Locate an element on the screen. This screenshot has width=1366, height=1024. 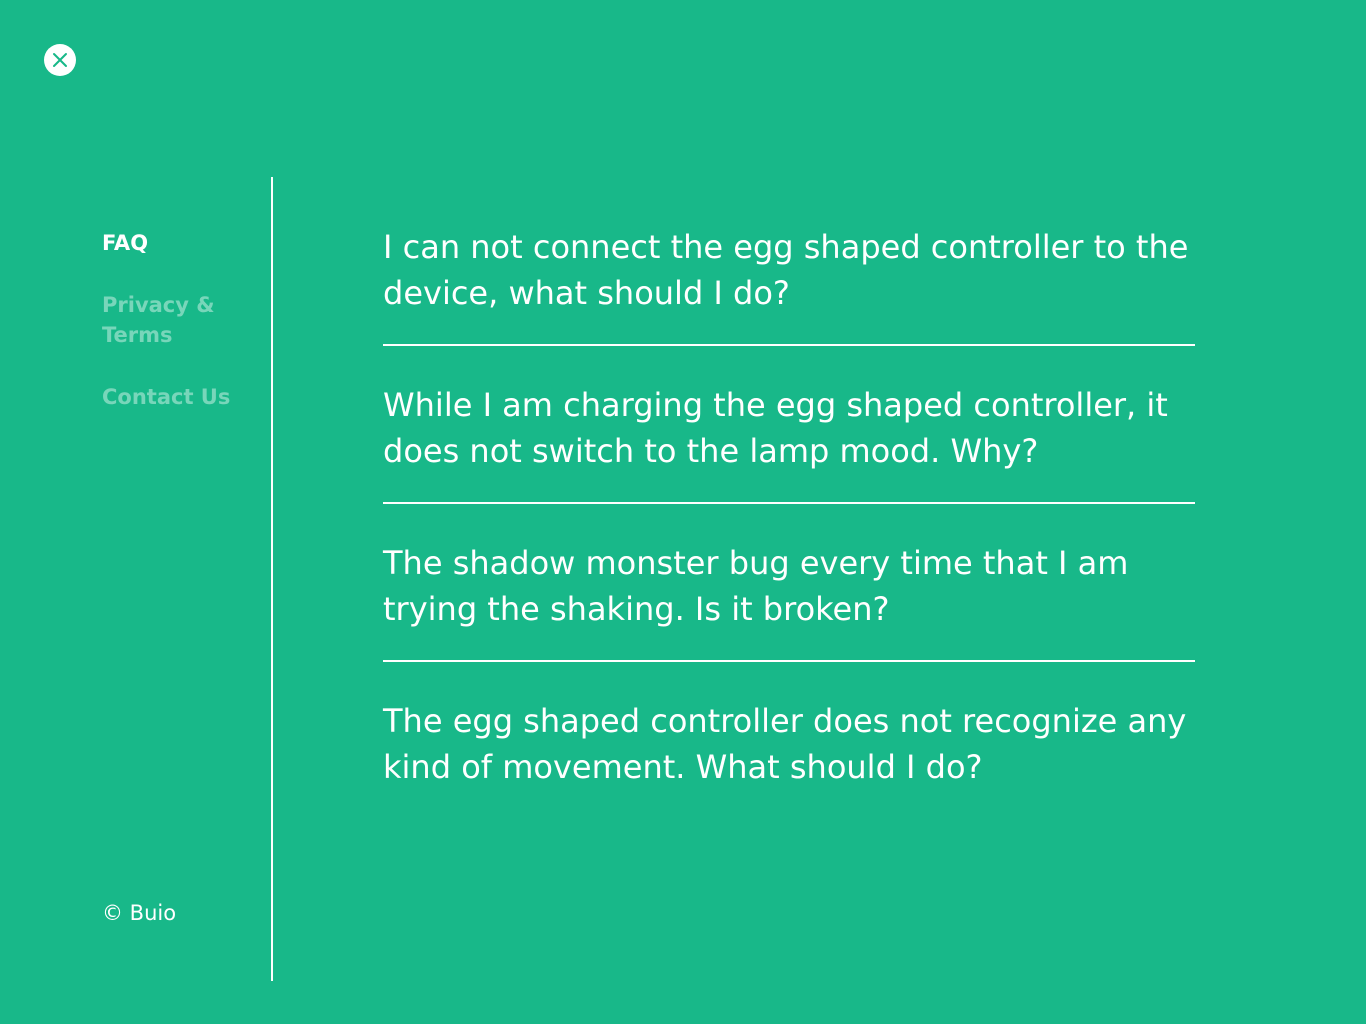
copyright-text: © Buio is located at coordinates (139, 913).